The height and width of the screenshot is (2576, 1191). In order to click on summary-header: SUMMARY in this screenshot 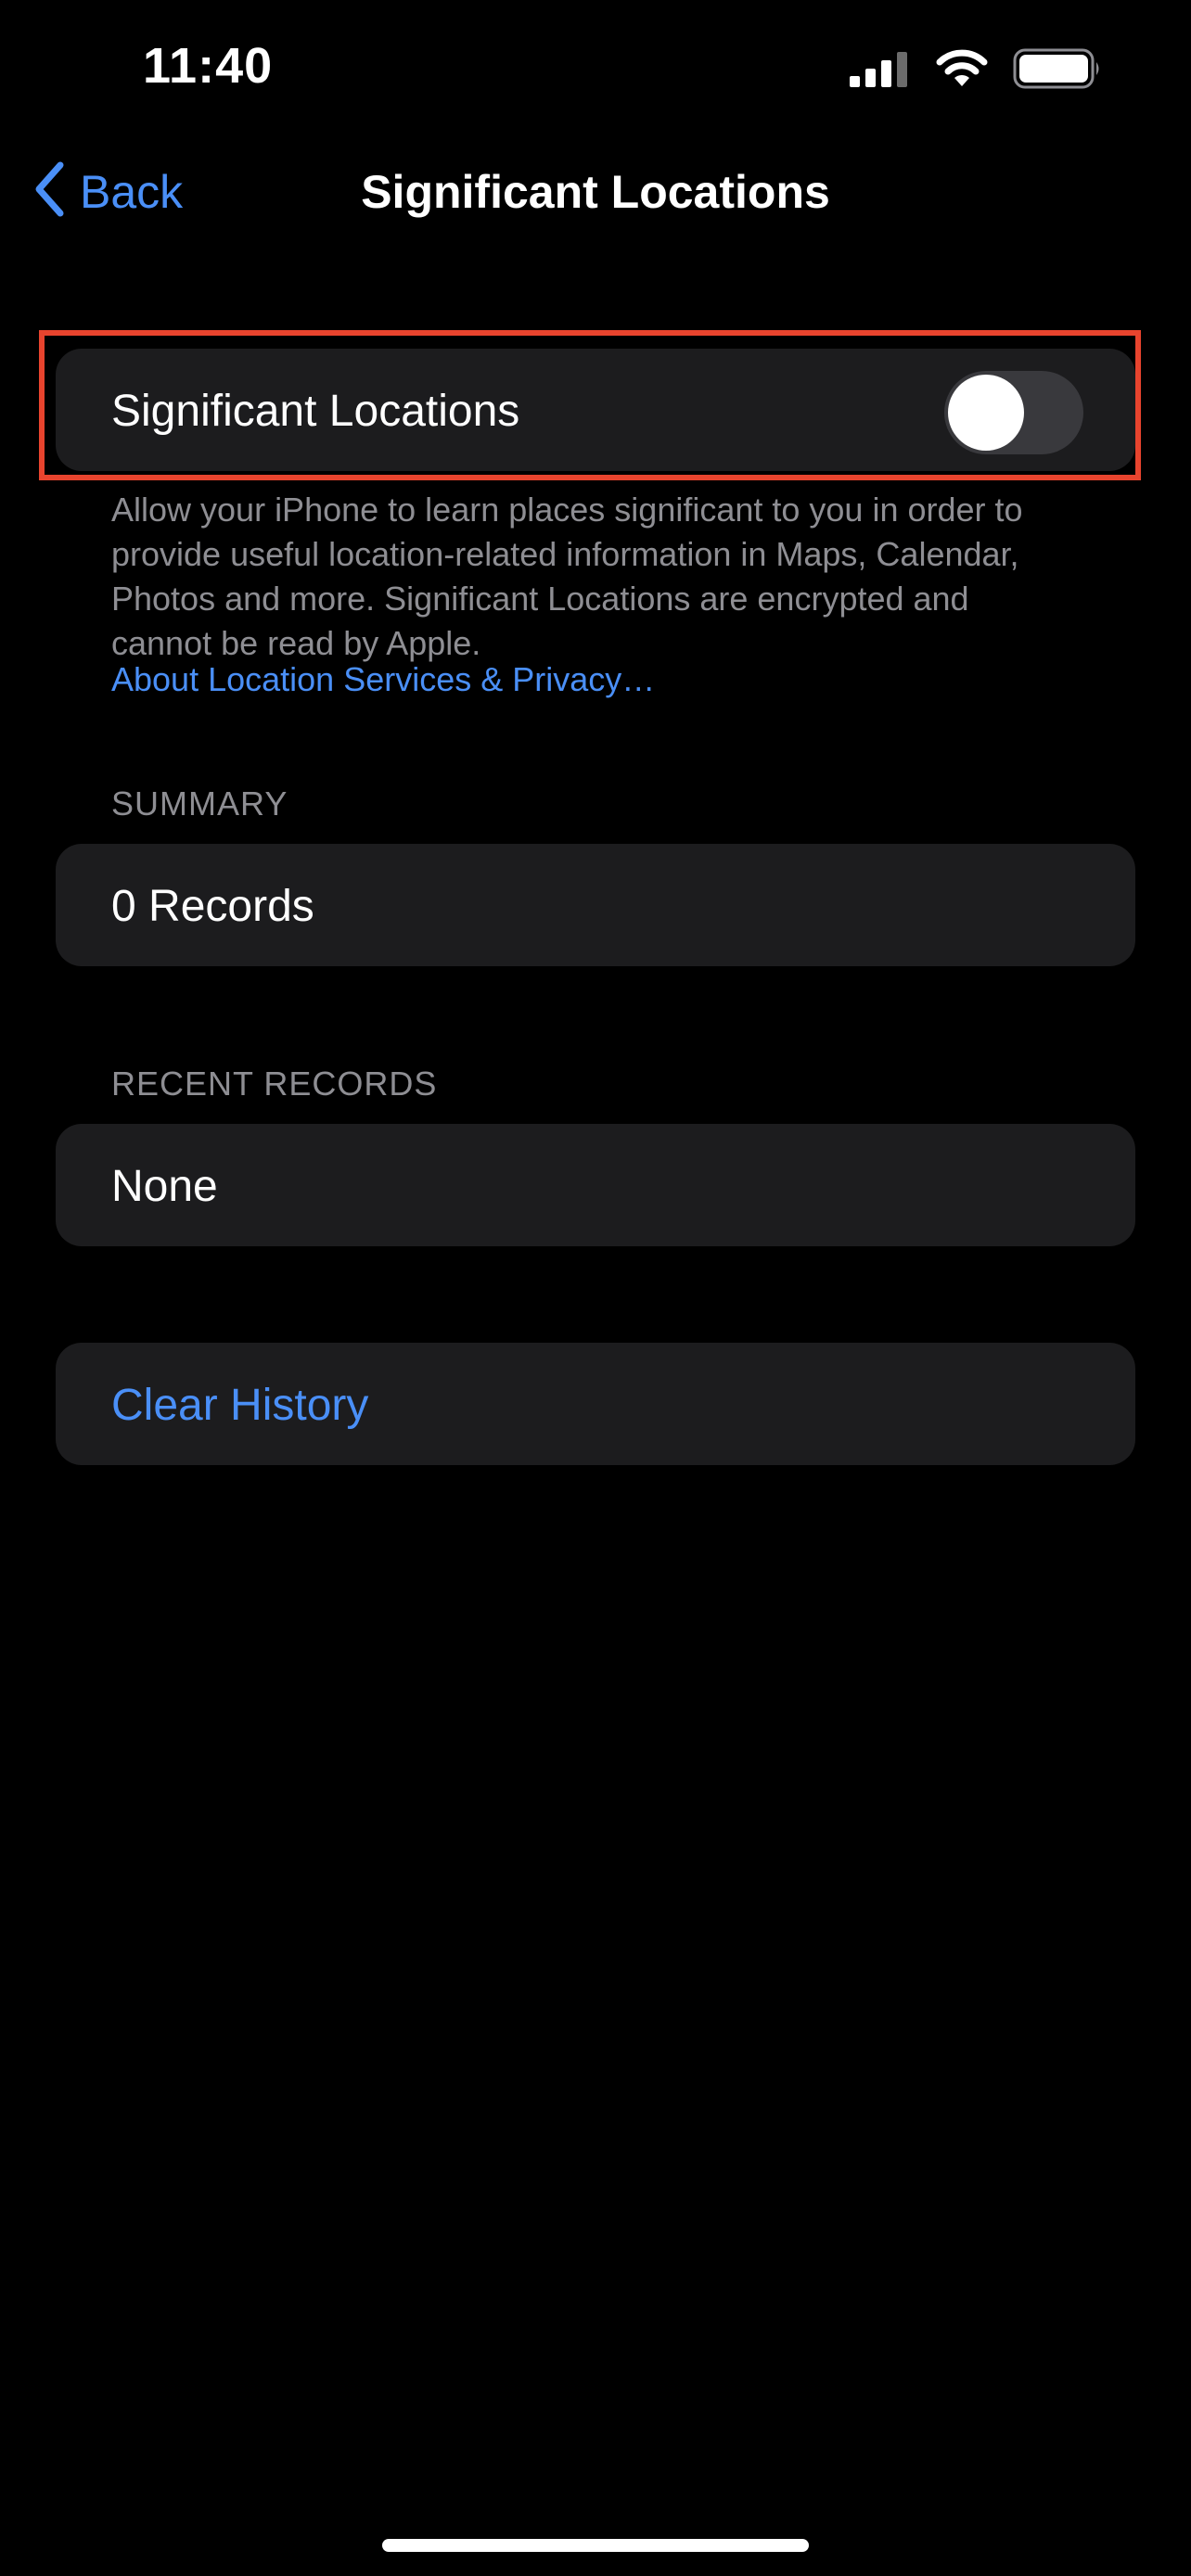, I will do `click(199, 803)`.